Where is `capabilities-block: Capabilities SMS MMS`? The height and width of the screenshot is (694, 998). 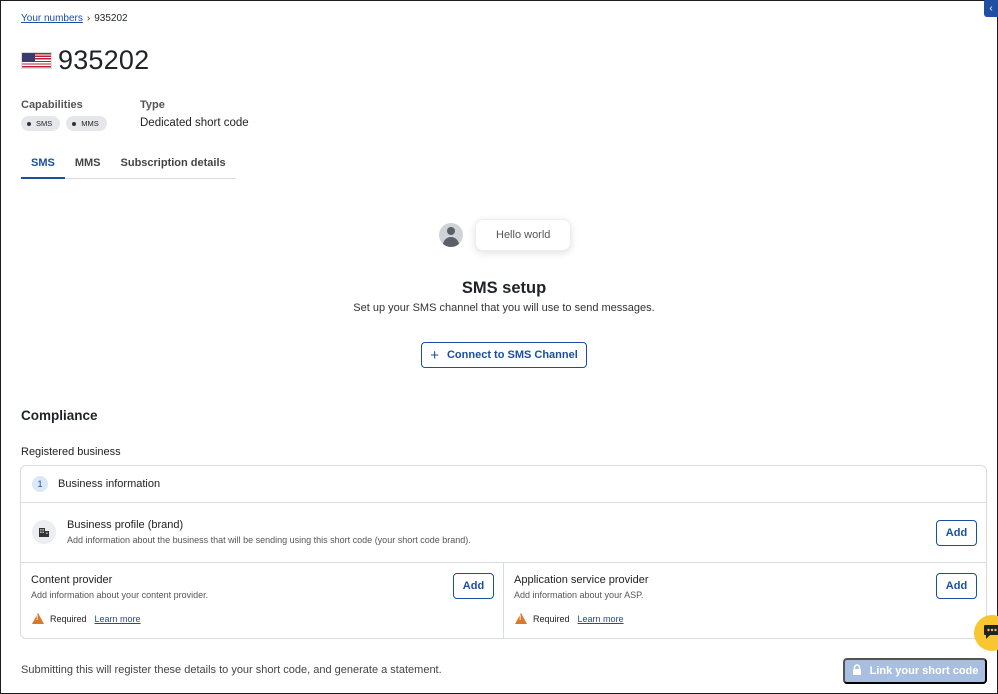 capabilities-block: Capabilities SMS MMS is located at coordinates (64, 115).